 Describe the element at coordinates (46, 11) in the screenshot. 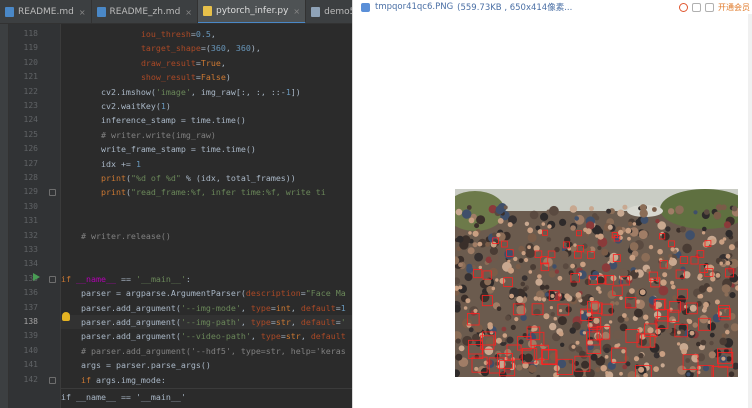

I see `editor-tab: README.md ×` at that location.